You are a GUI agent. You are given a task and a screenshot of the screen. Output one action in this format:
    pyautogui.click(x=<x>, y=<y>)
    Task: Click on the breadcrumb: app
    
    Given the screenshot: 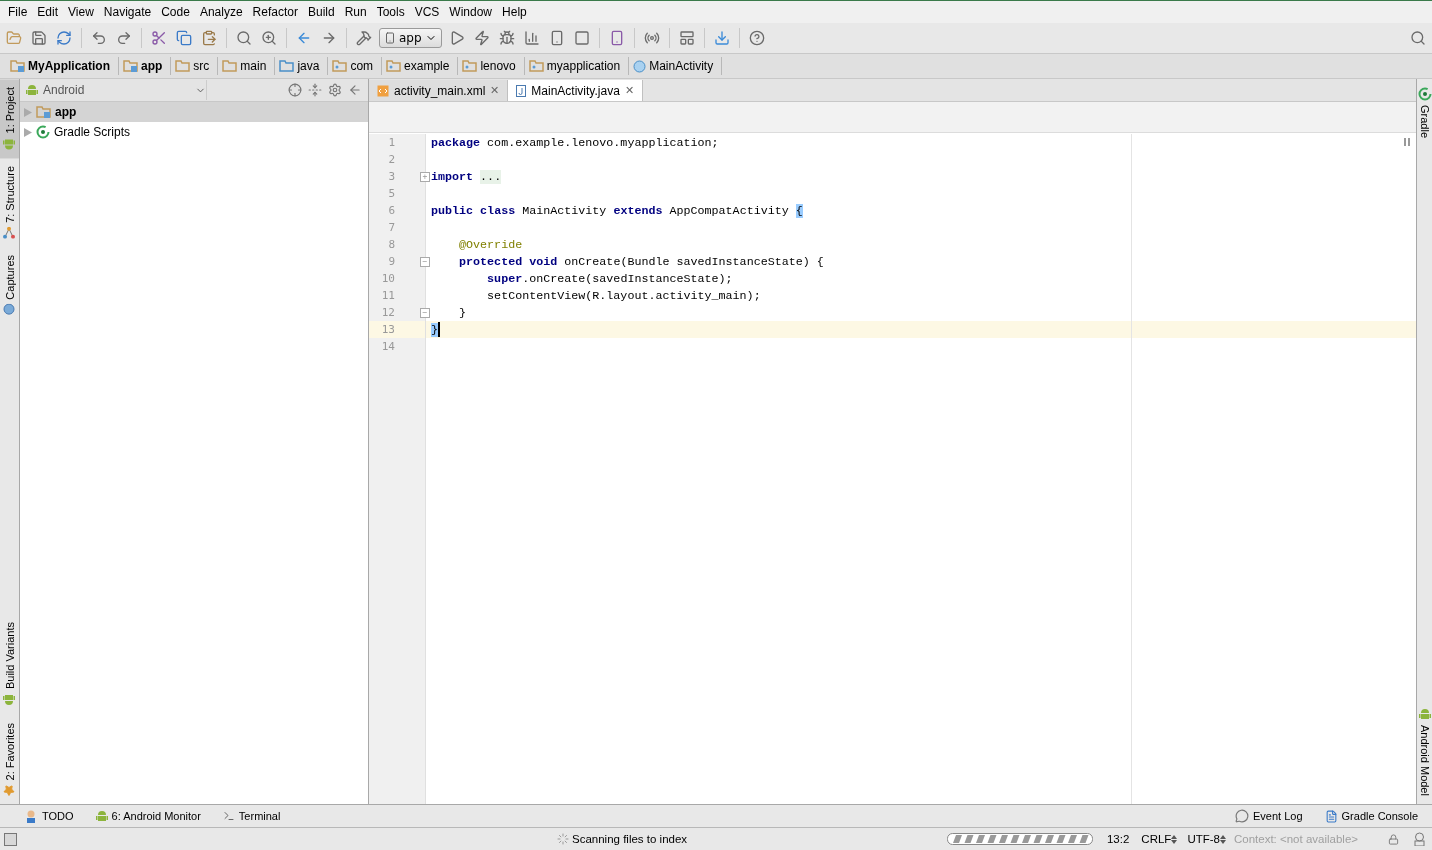 What is the action you would take?
    pyautogui.click(x=145, y=66)
    